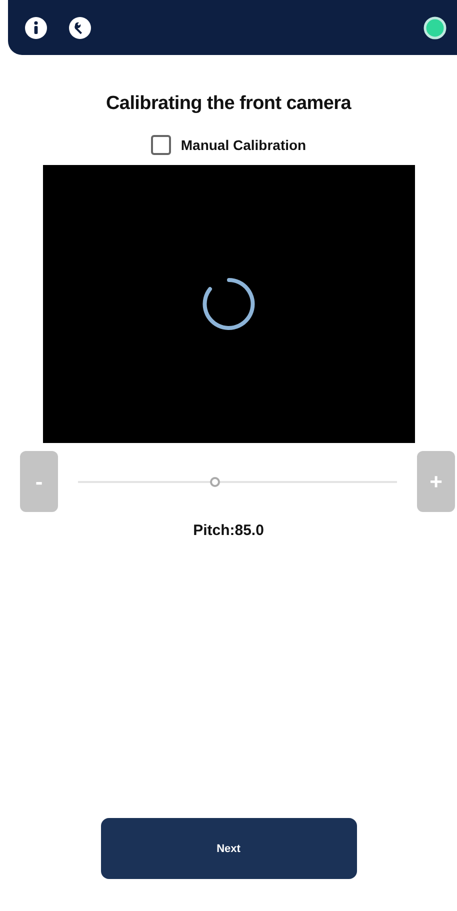 This screenshot has height=911, width=457. What do you see at coordinates (228, 848) in the screenshot?
I see `next-button: Next` at bounding box center [228, 848].